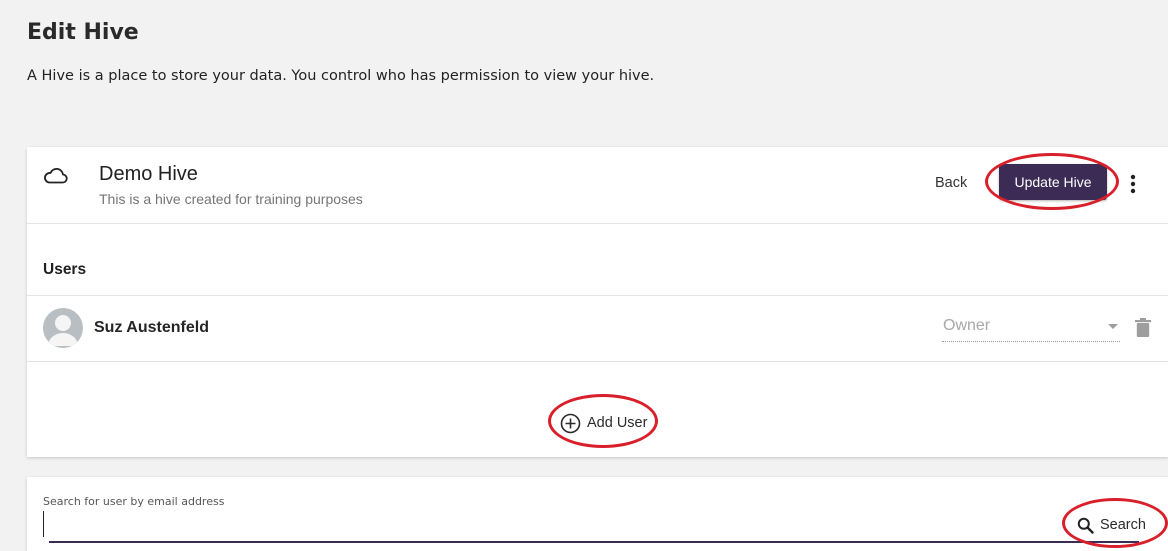  I want to click on update-hive-button: Update Hive, so click(1053, 182).